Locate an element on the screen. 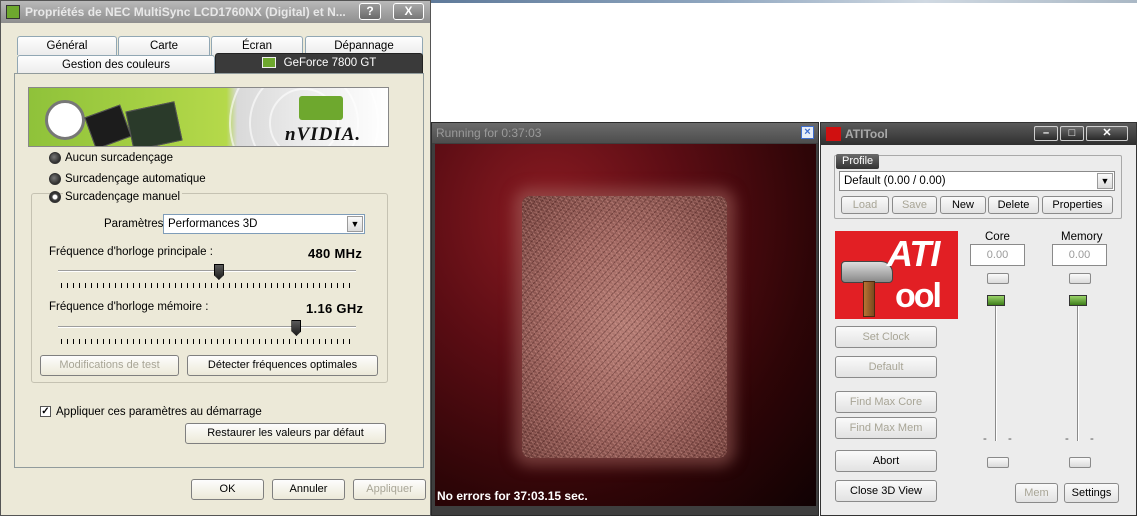 This screenshot has height=516, width=1137. minimize-icon: – is located at coordinates (1046, 133).